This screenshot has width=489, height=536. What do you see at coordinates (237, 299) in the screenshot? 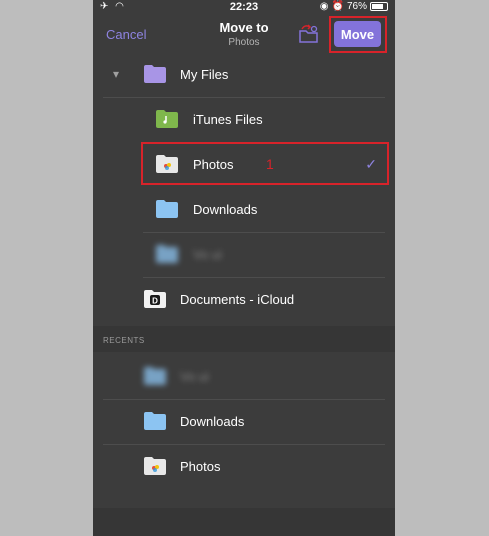
I see `tree-label-documents: Documents - iCloud` at bounding box center [237, 299].